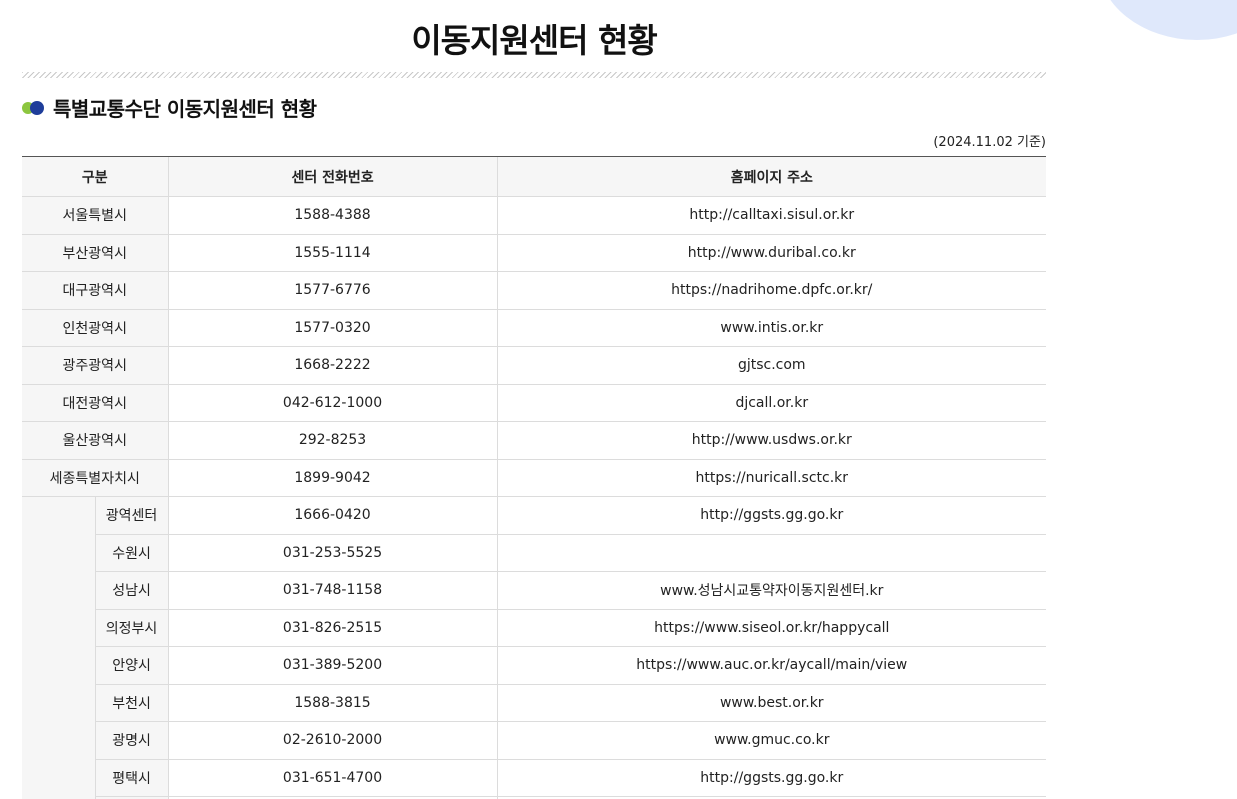 This screenshot has height=799, width=1237. Describe the element at coordinates (131, 590) in the screenshot. I see `sub-region-name: 성남시` at that location.